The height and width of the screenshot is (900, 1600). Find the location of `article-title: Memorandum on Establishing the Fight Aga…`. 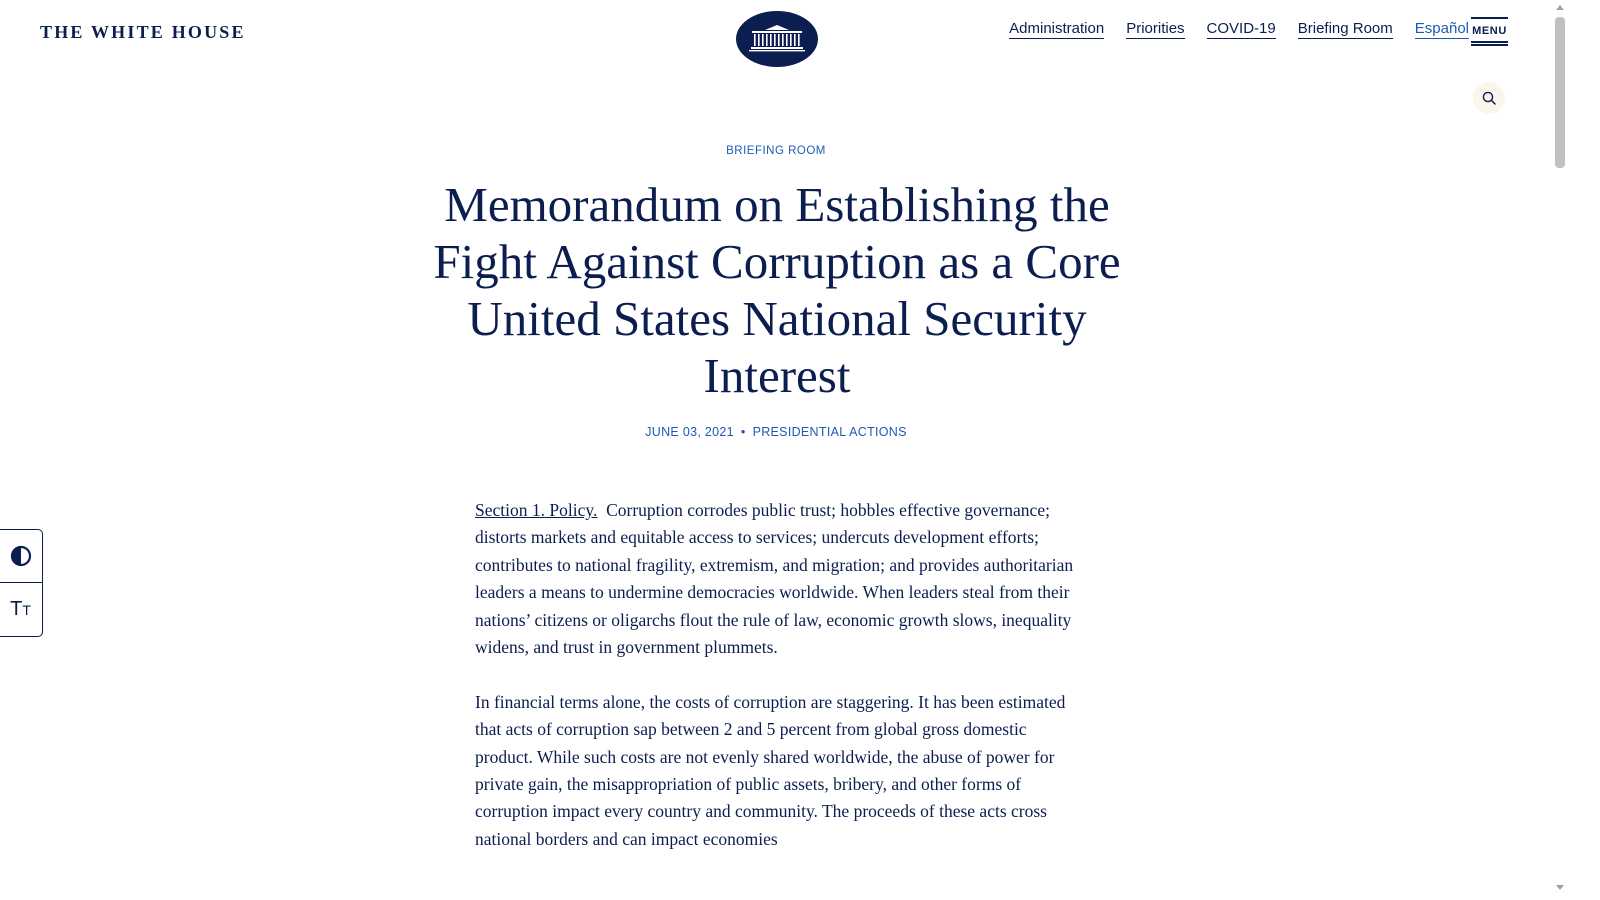

article-title: Memorandum on Establishing the Fight Aga… is located at coordinates (777, 290).